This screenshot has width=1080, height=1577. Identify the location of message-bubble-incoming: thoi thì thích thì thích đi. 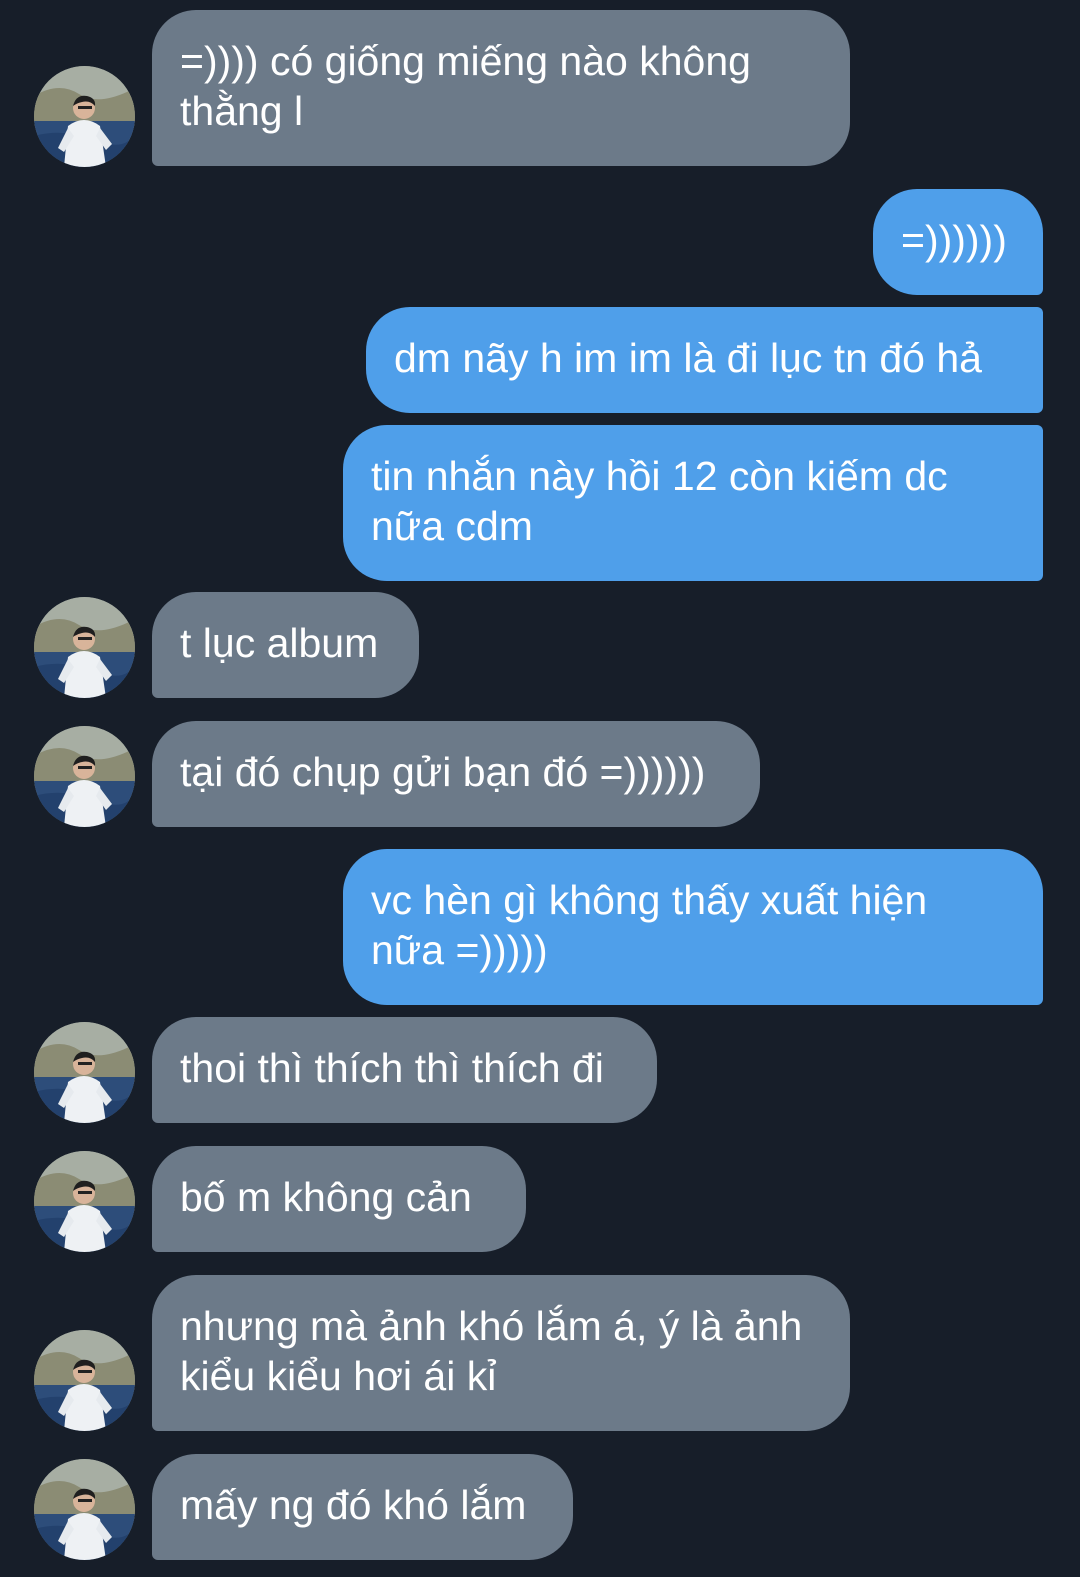
(404, 1070).